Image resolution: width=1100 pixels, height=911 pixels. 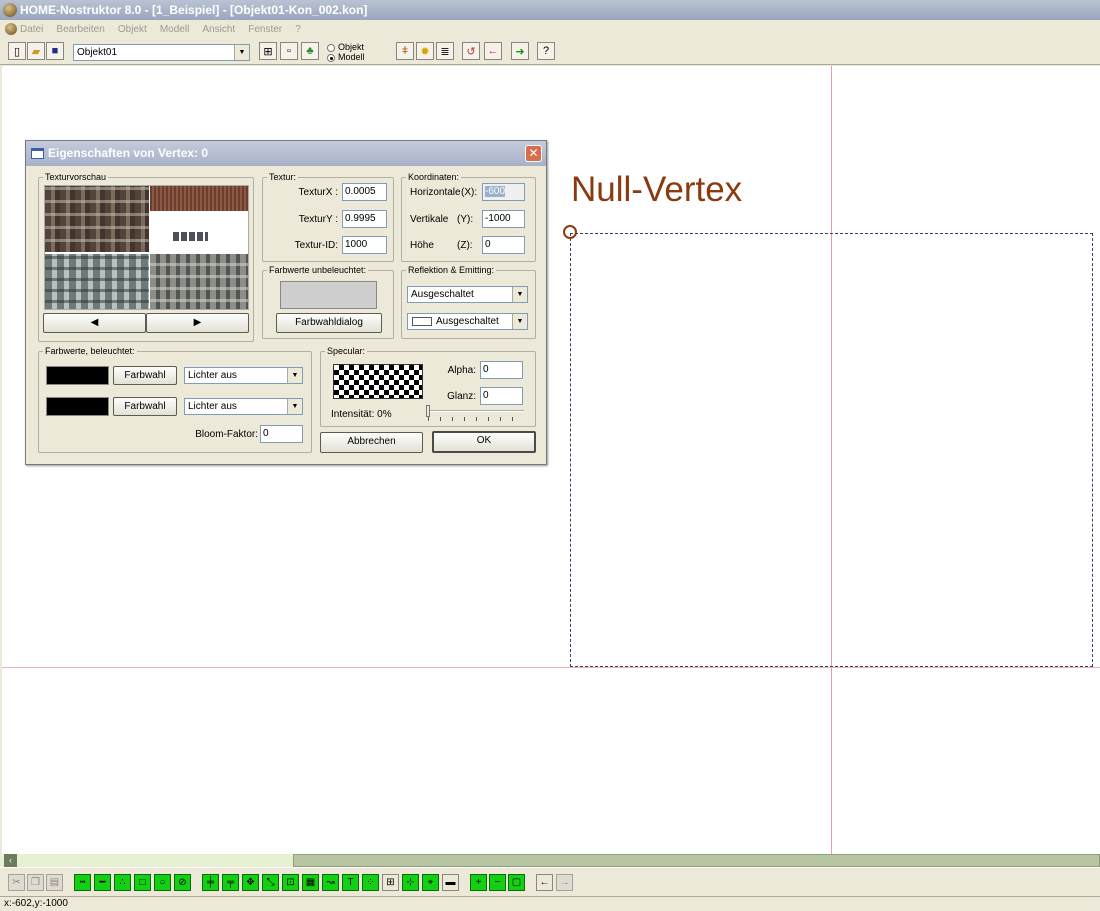 I want to click on glanz-field: 0, so click(x=501, y=396).